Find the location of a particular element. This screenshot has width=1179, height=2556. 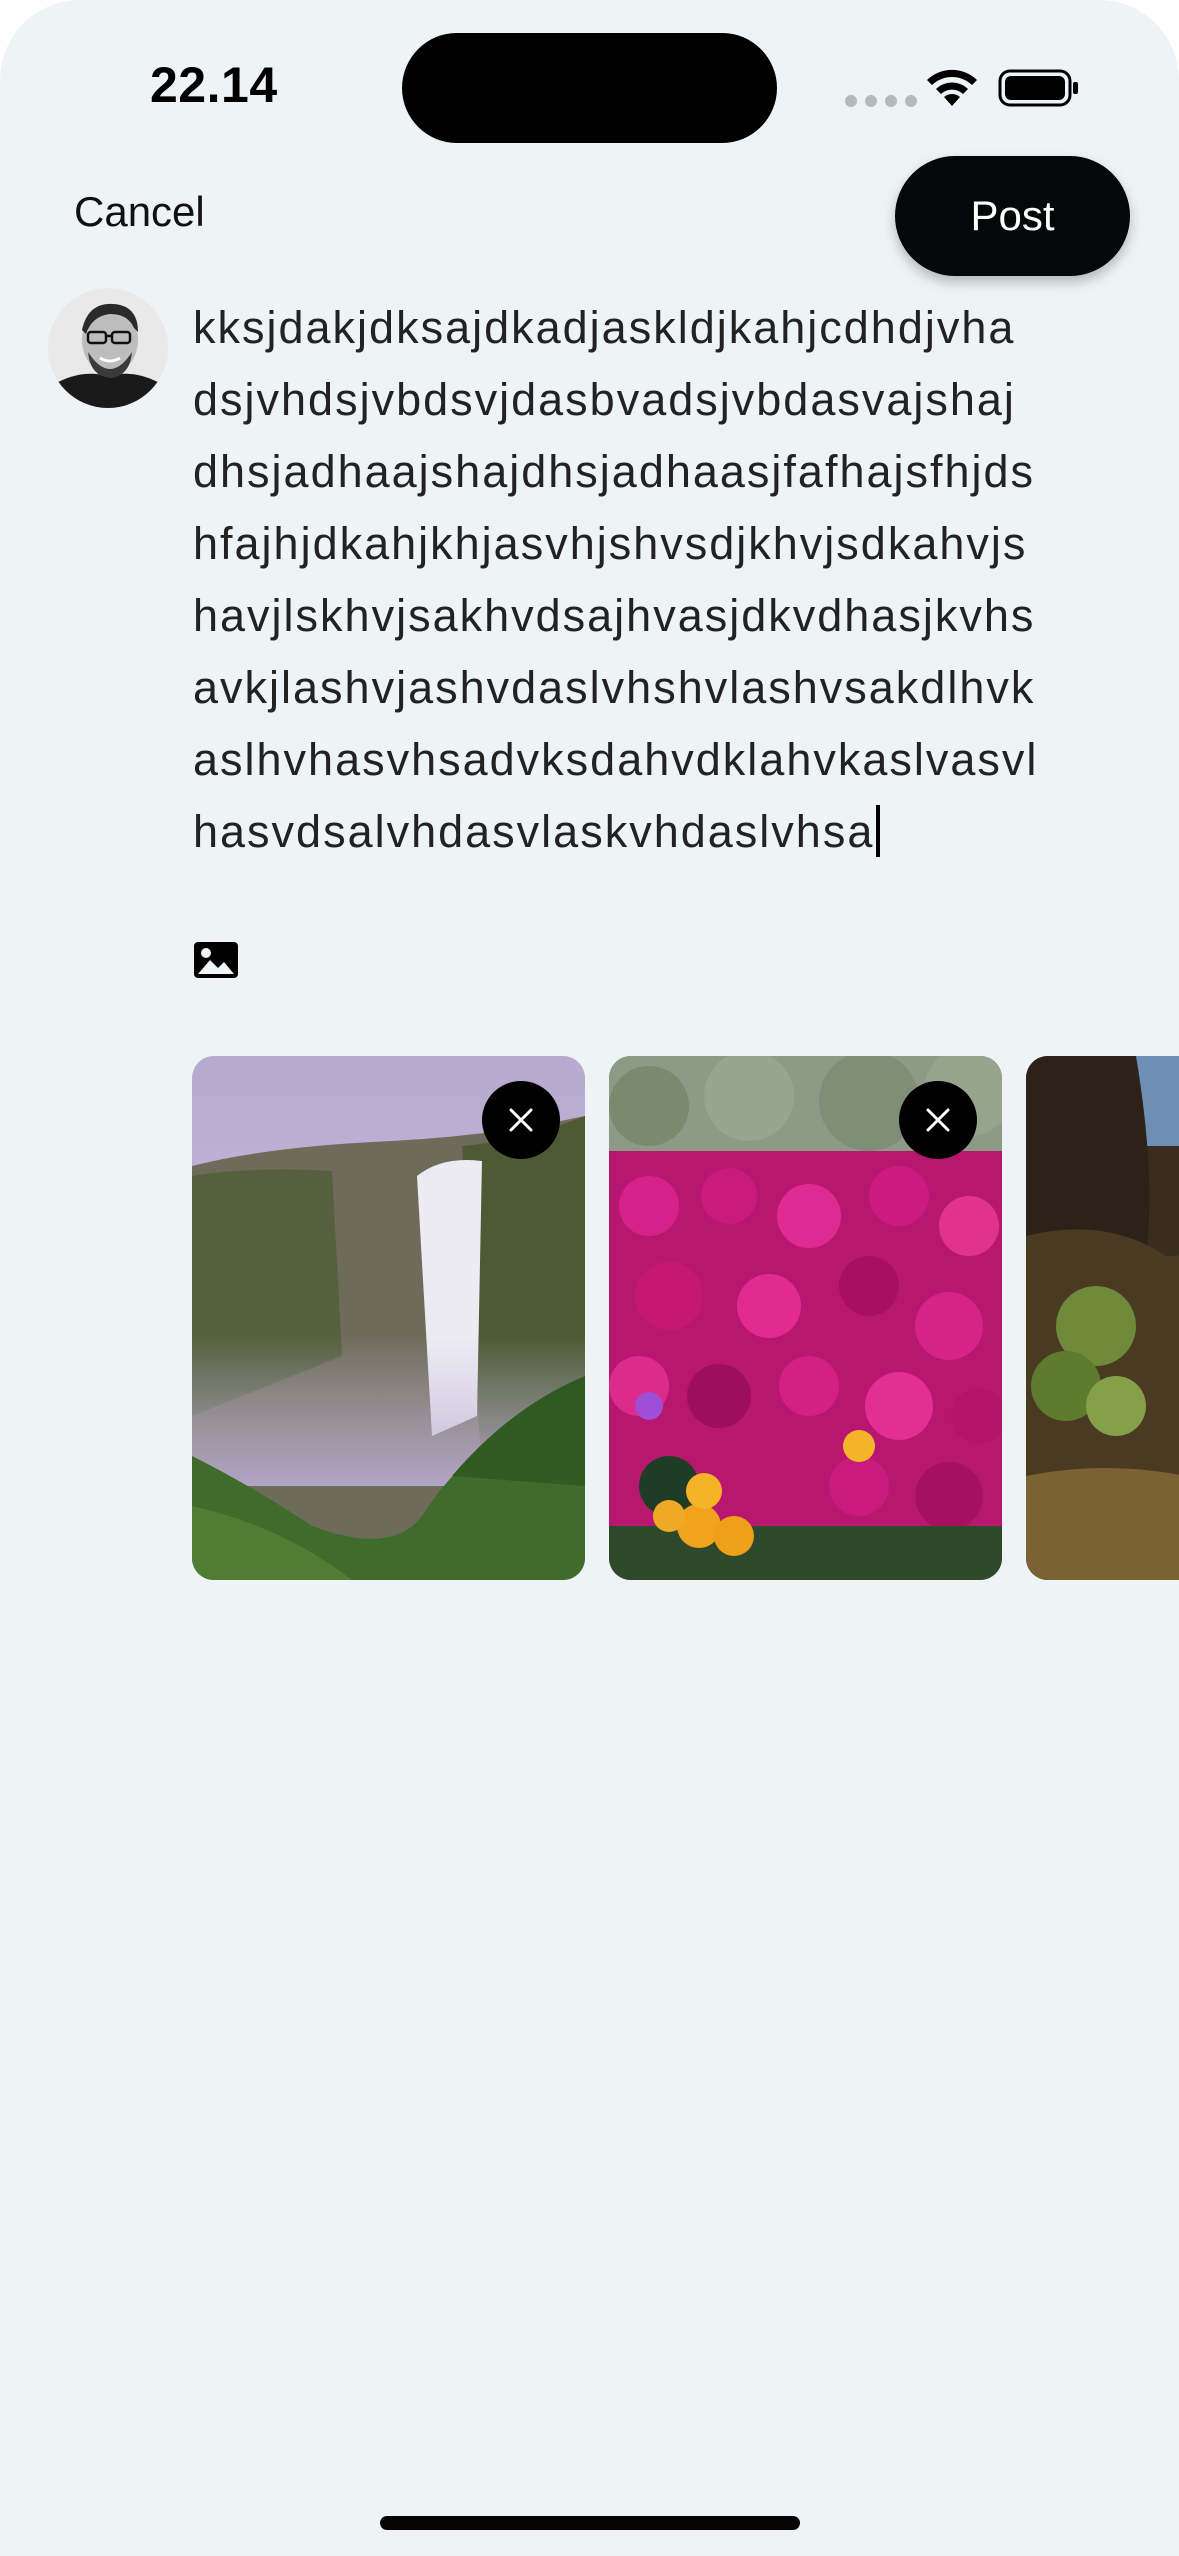

home-indicator is located at coordinates (590, 2523).